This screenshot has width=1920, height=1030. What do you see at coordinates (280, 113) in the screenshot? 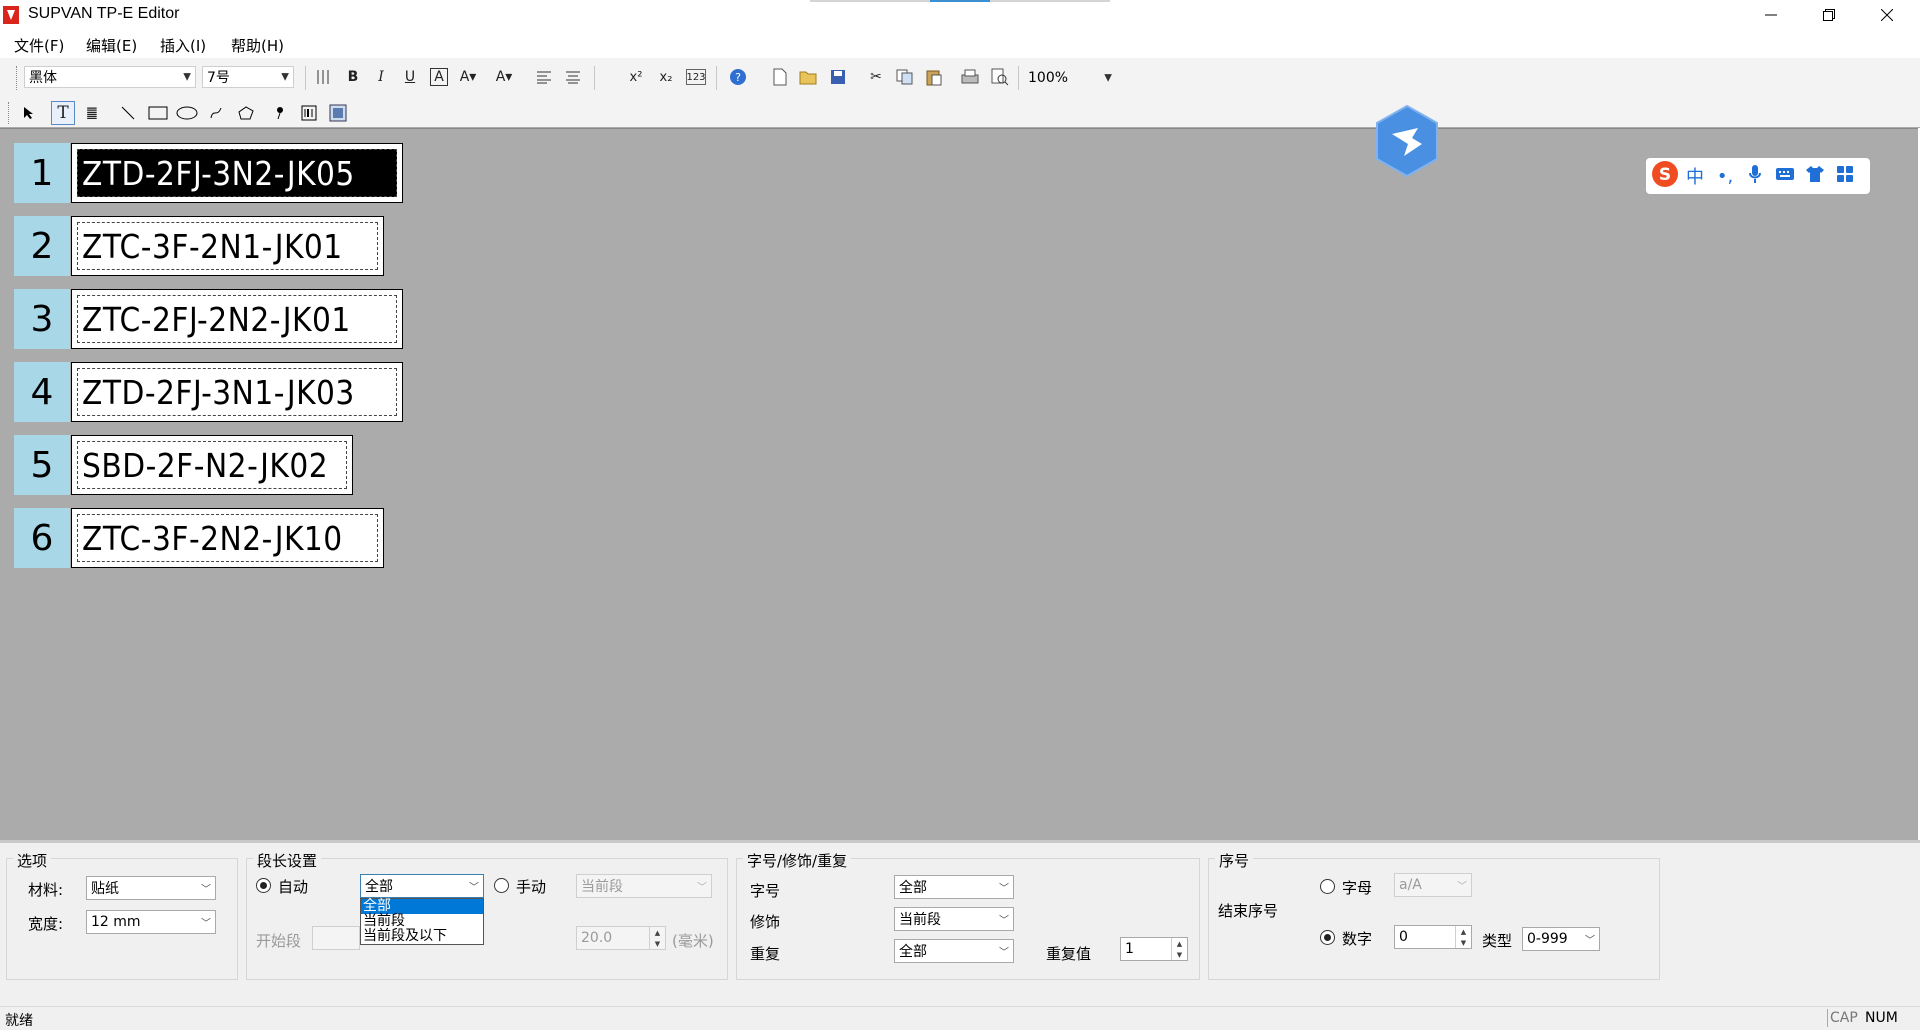
I see `pin-tool-icon` at bounding box center [280, 113].